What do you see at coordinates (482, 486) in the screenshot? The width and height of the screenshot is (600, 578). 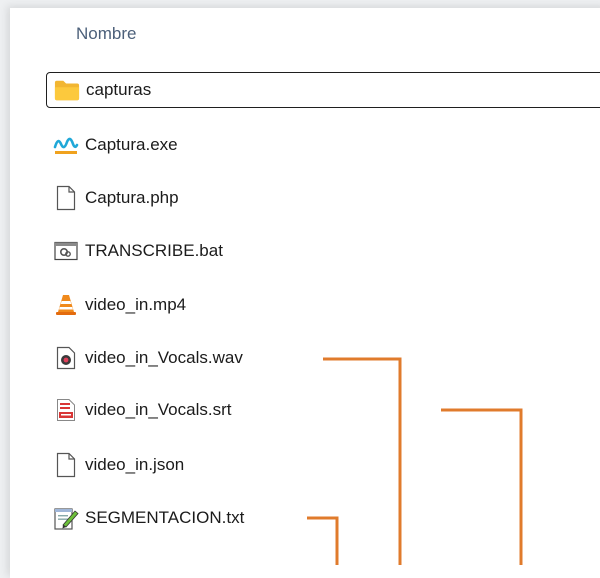 I see `connector-srt` at bounding box center [482, 486].